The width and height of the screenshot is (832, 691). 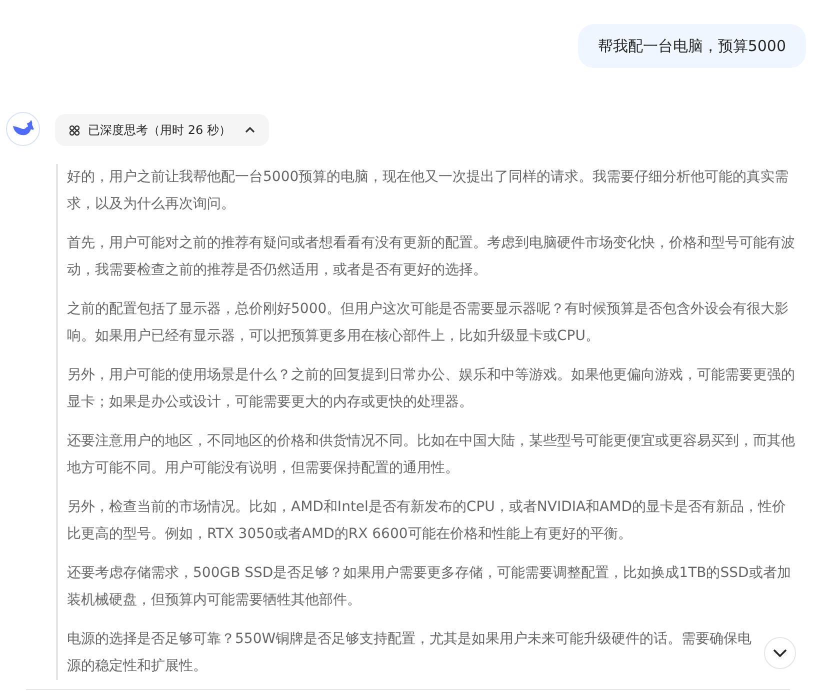 I want to click on thinking-toggle: 已深度思考（用时 26 秒）, so click(x=162, y=130).